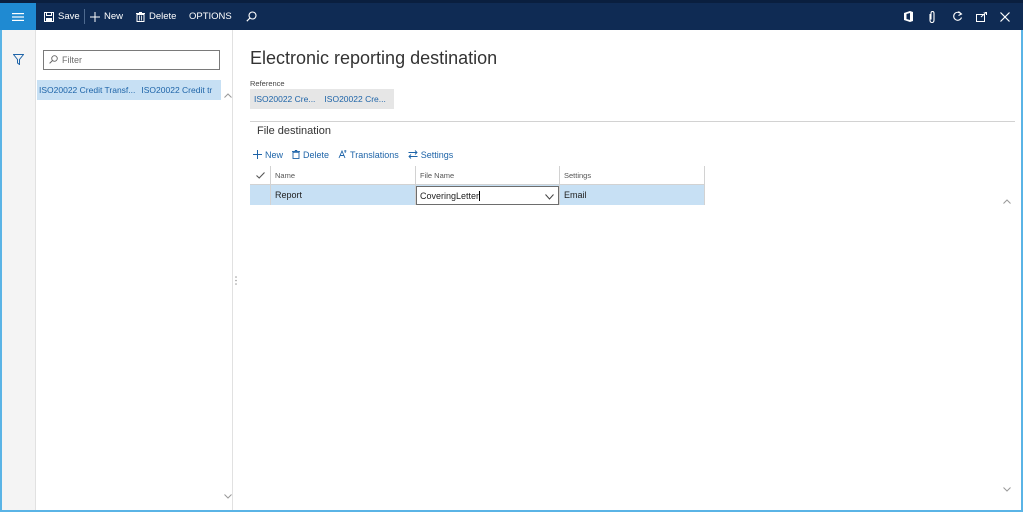 This screenshot has height=512, width=1023. I want to click on delete-button: Delete, so click(156, 16).